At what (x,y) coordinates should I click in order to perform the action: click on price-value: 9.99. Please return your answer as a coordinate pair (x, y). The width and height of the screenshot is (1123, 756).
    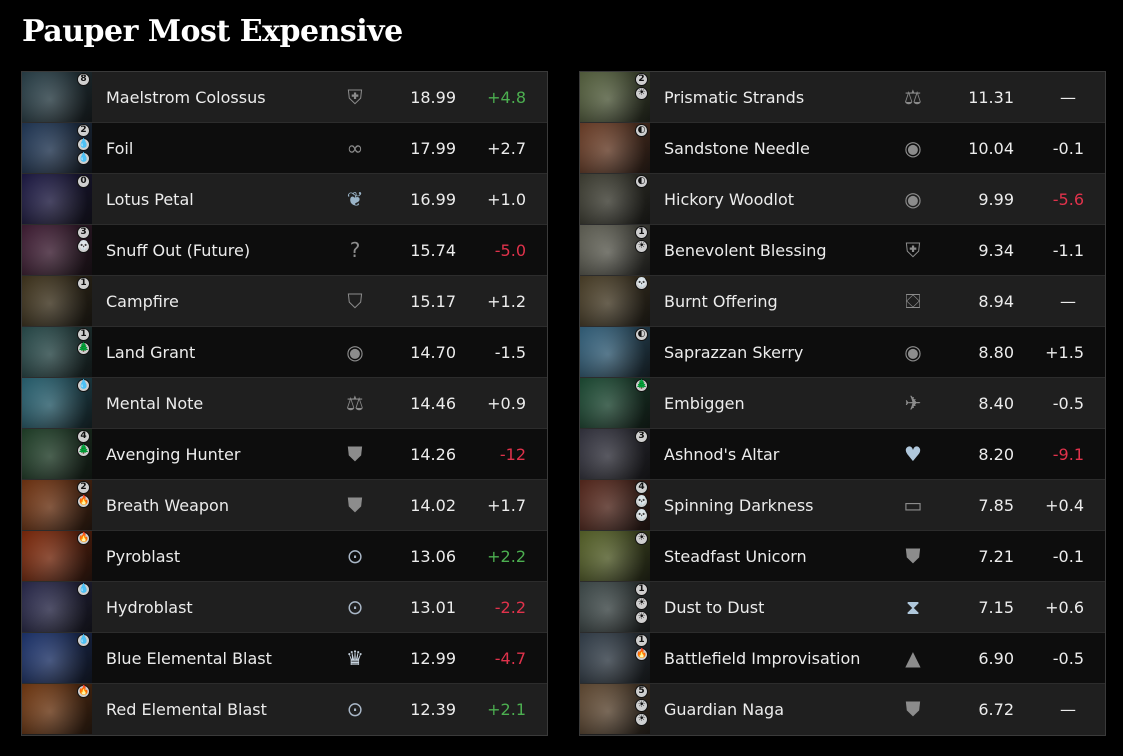
    Looking at the image, I should click on (996, 199).